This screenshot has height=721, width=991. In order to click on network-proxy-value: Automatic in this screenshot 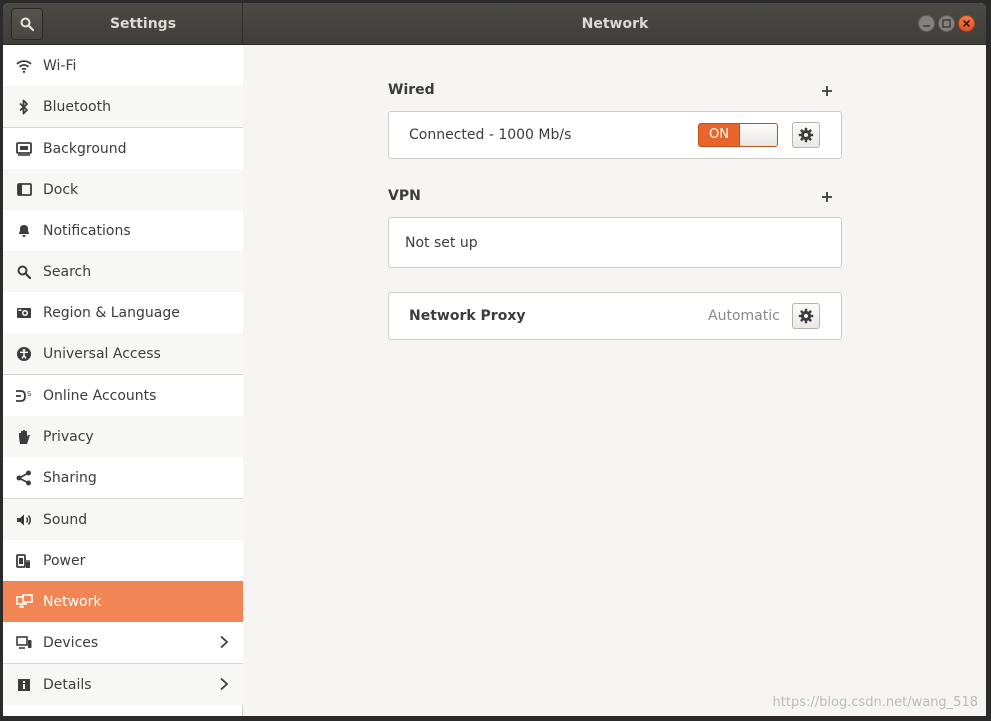, I will do `click(744, 316)`.